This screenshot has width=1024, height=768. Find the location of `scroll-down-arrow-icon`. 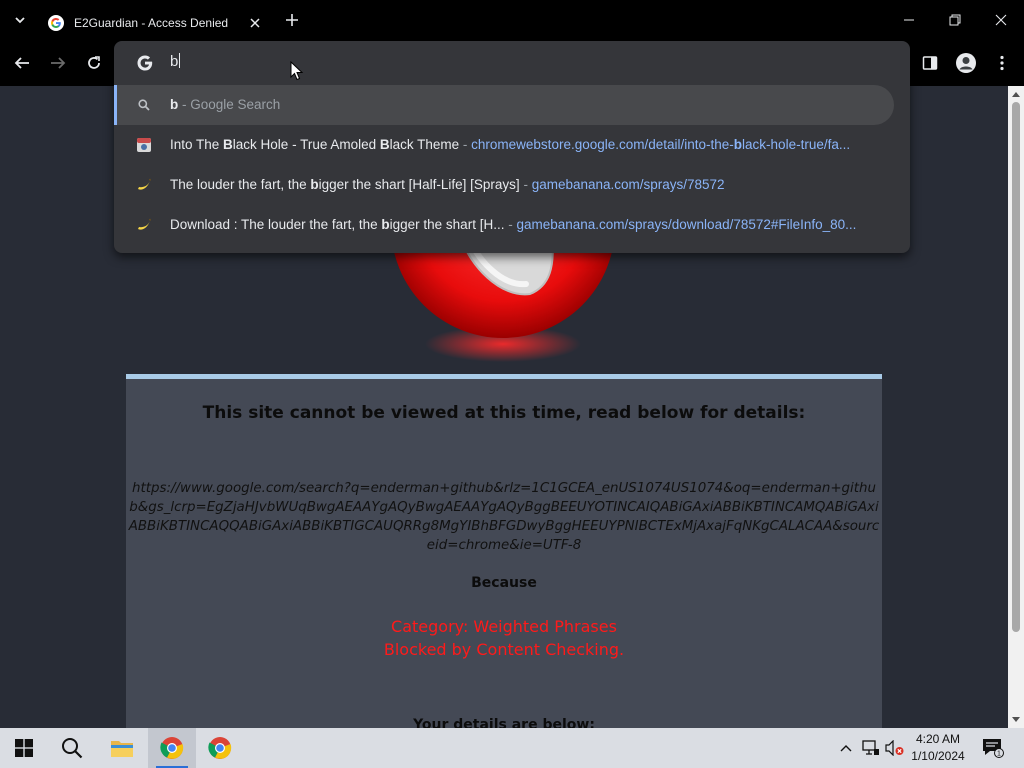

scroll-down-arrow-icon is located at coordinates (1016, 720).